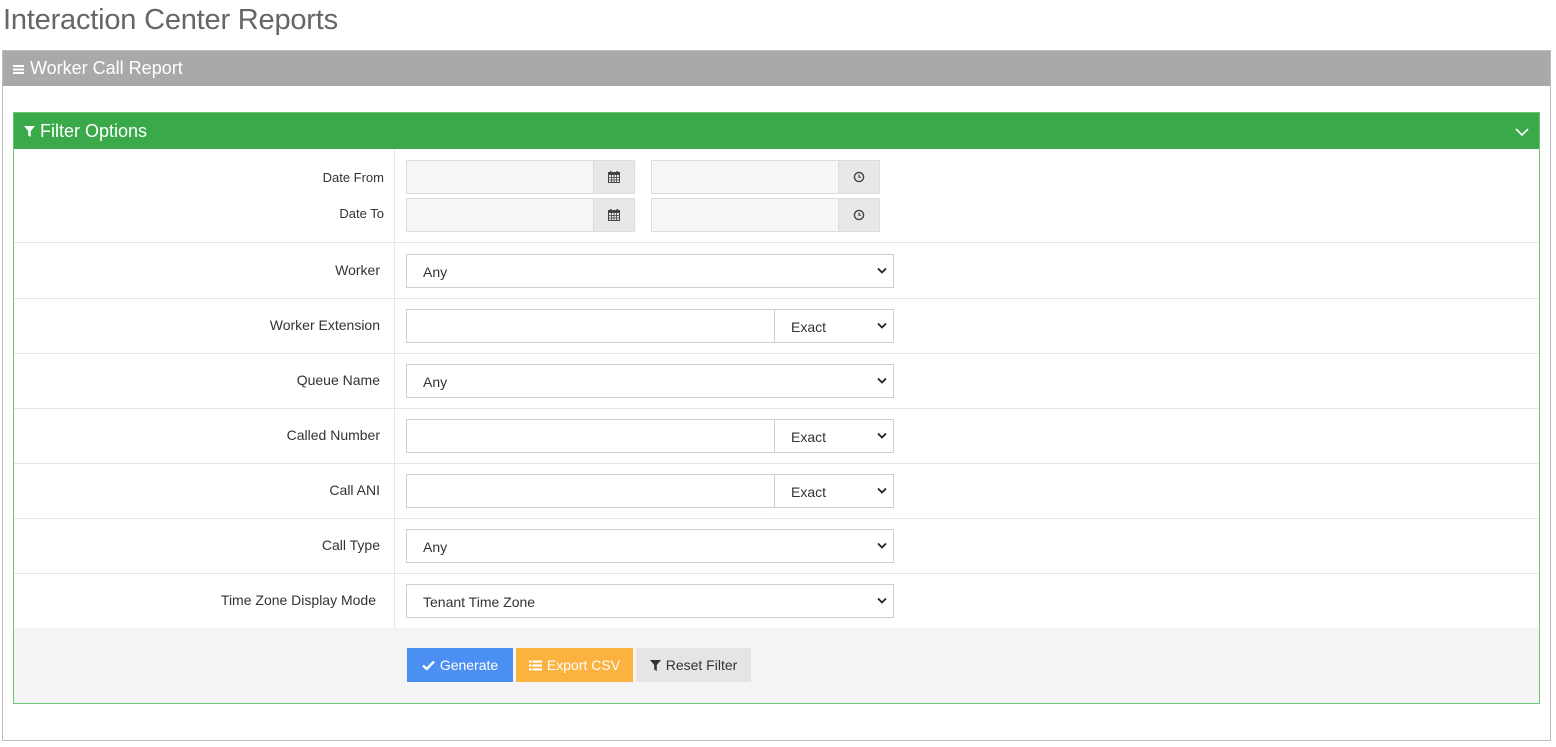  I want to click on worker-extension-row: Worker Extension Exact, so click(776, 326).